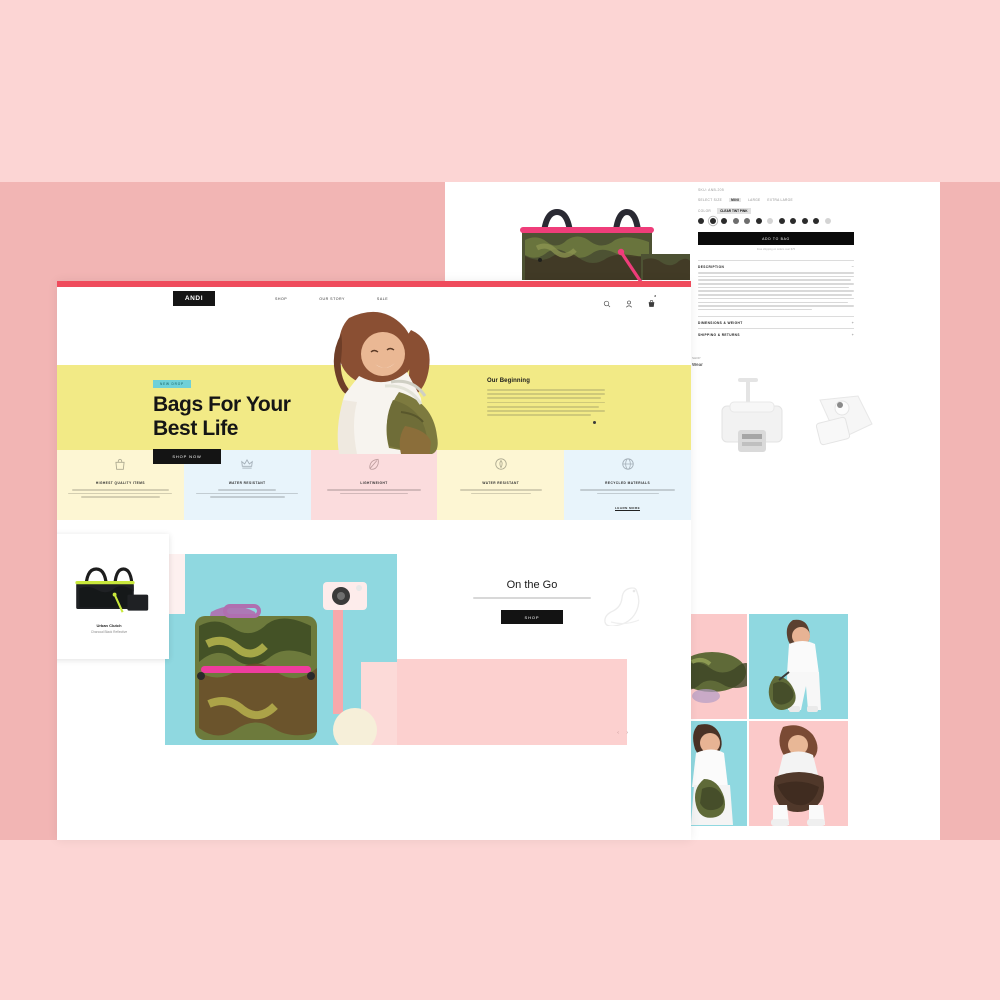  I want to click on accordion-title: DIMENSIONS & WEIGHT, so click(720, 322).